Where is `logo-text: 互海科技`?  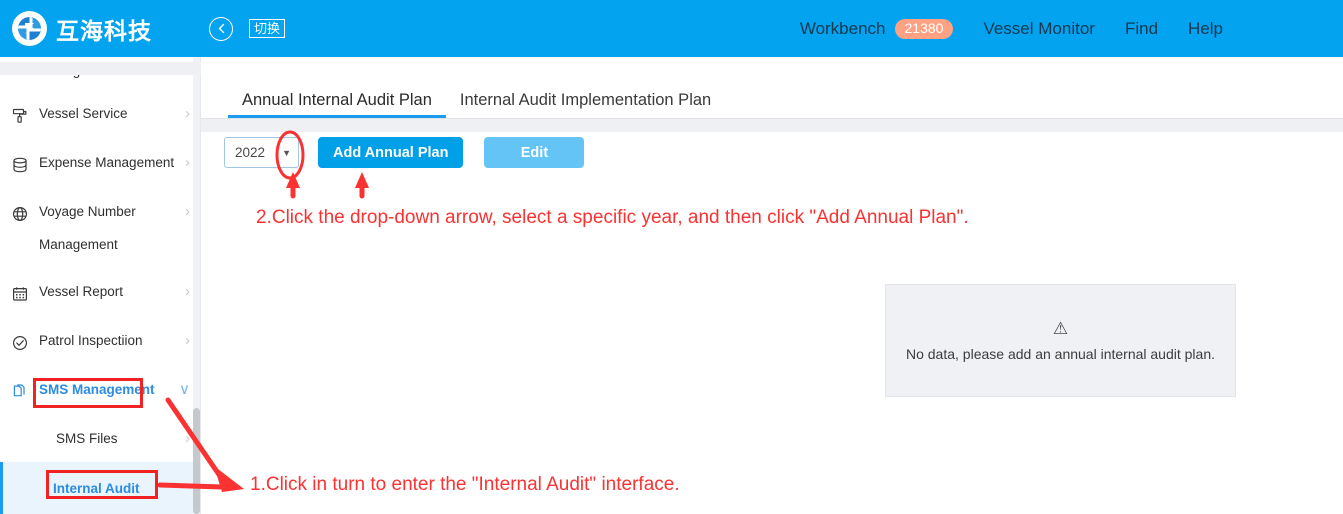
logo-text: 互海科技 is located at coordinates (104, 30).